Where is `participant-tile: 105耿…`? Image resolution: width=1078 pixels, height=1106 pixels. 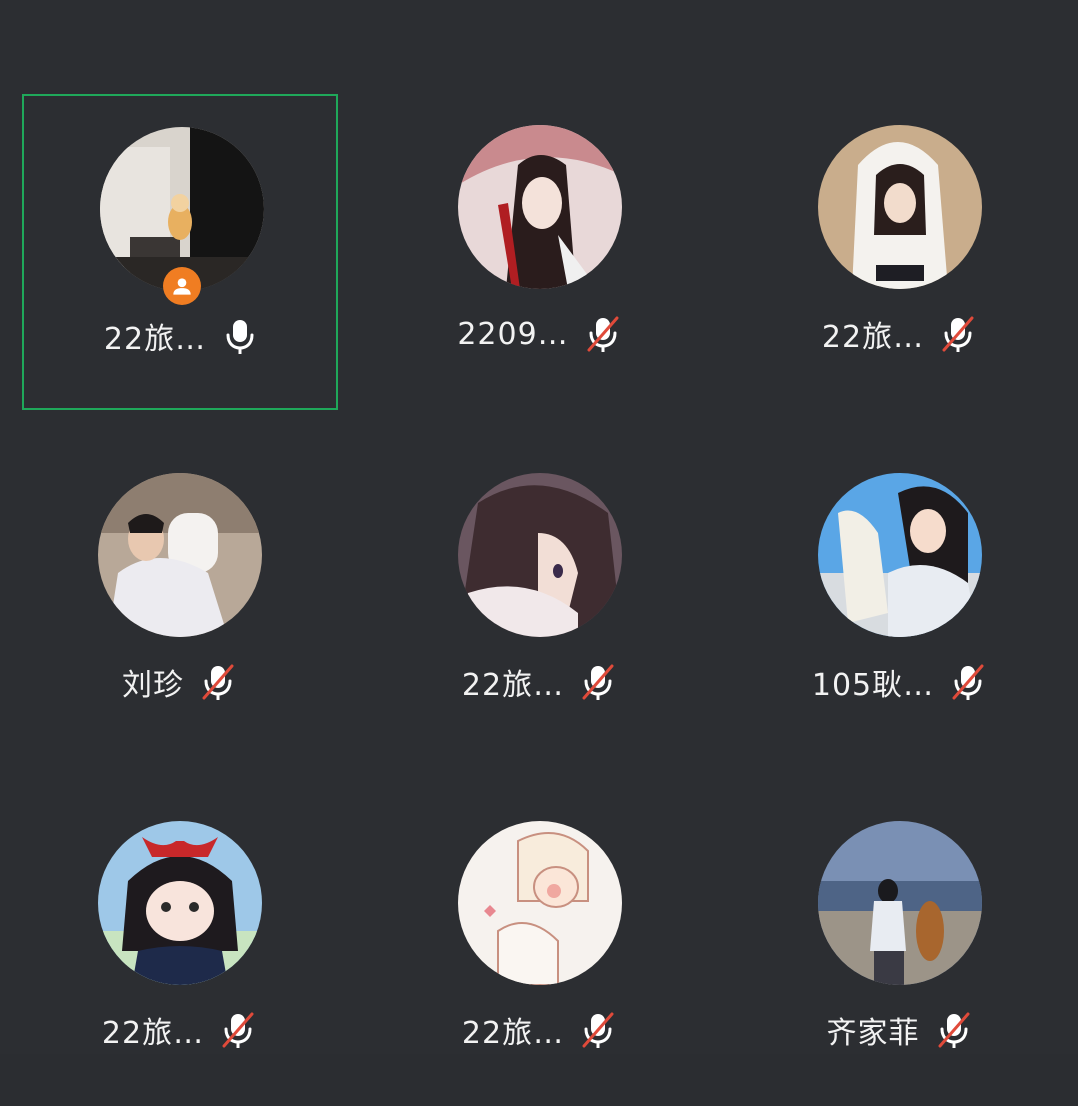 participant-tile: 105耿… is located at coordinates (900, 600).